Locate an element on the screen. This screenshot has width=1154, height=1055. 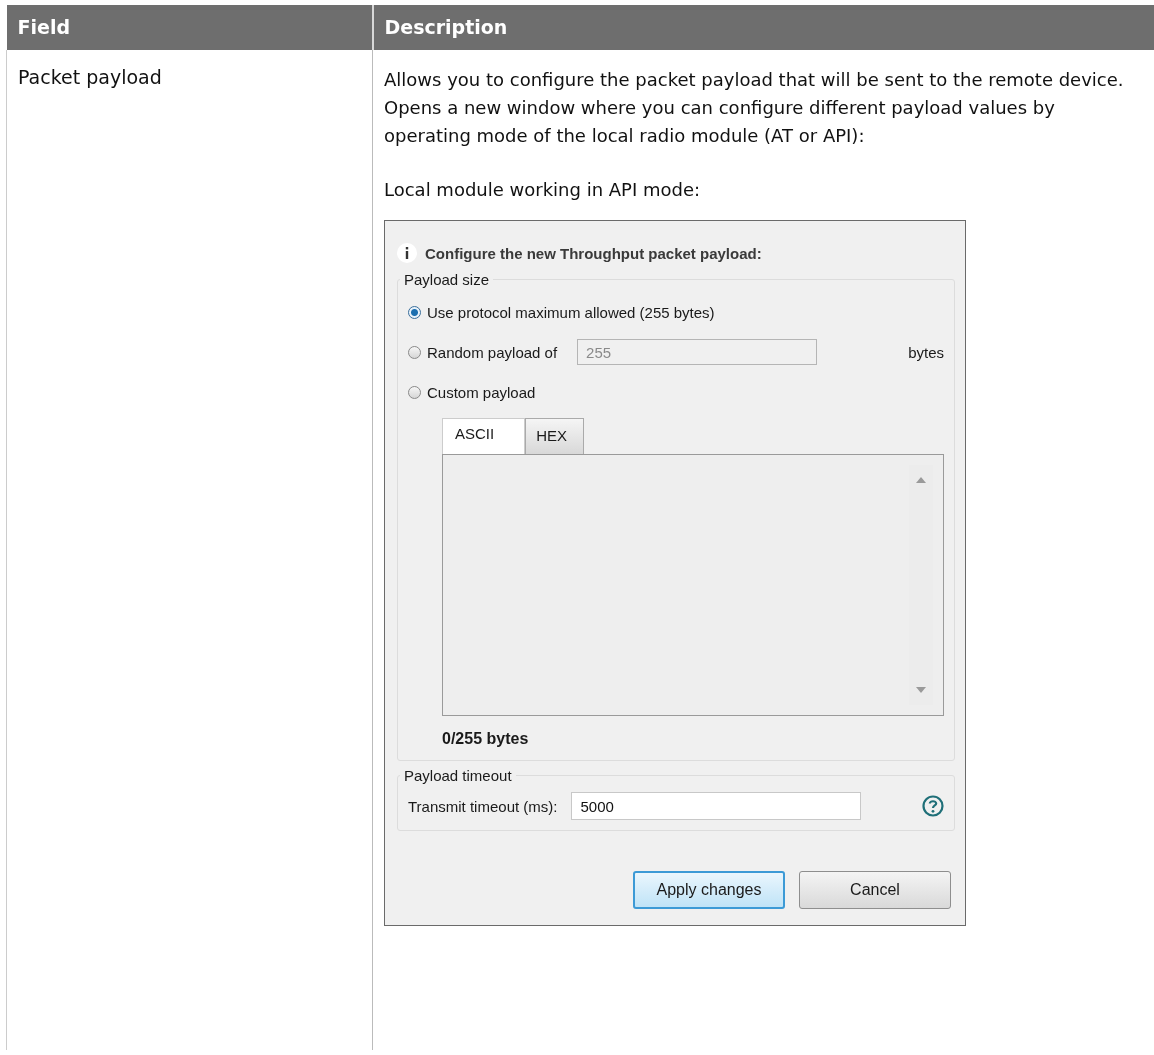
column-header: Field is located at coordinates (189, 27).